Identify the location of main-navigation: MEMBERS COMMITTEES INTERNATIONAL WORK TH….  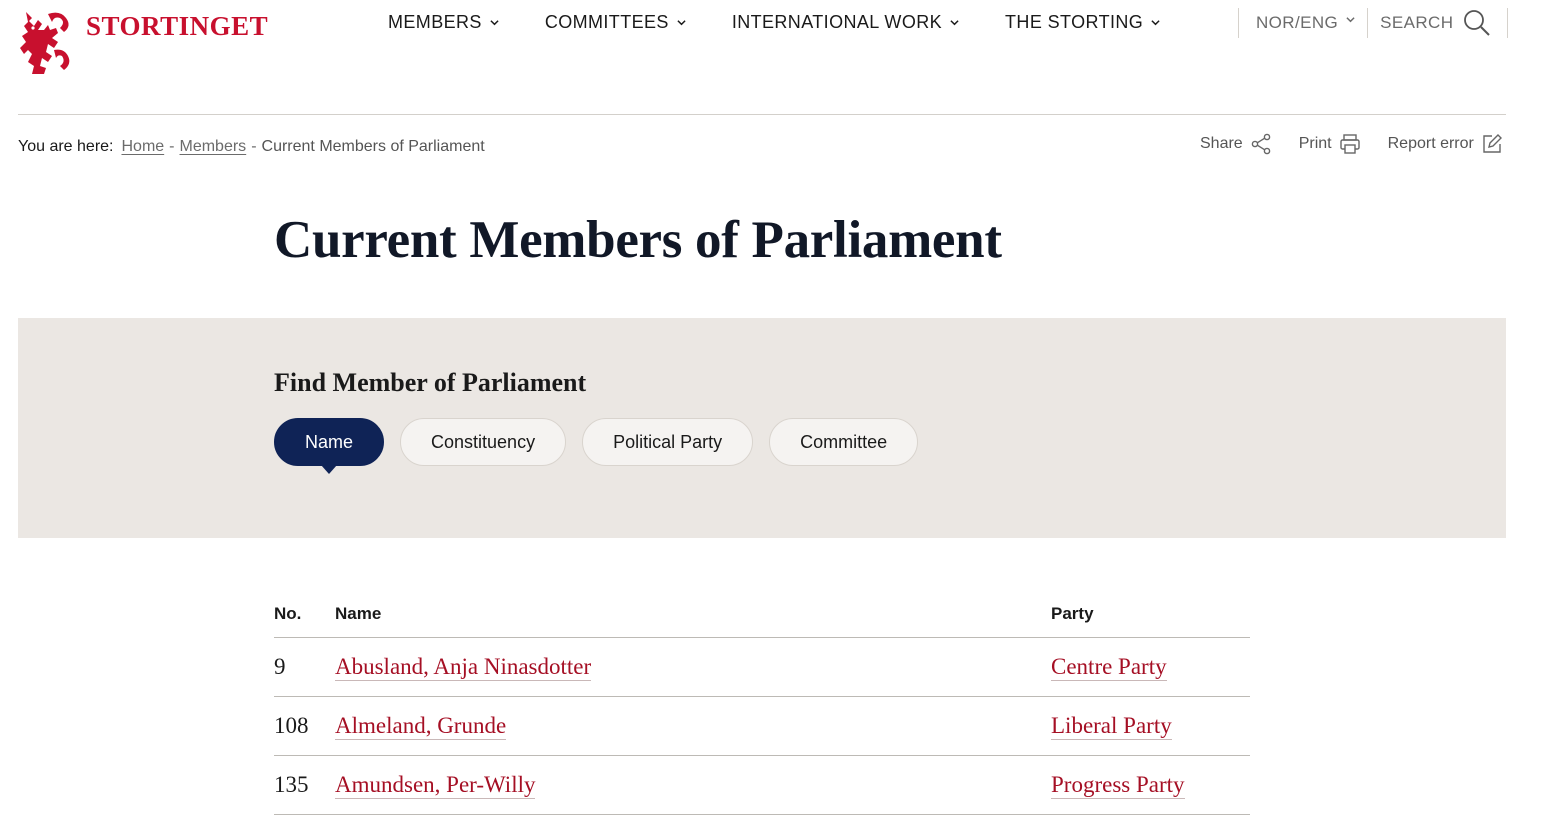
(797, 22).